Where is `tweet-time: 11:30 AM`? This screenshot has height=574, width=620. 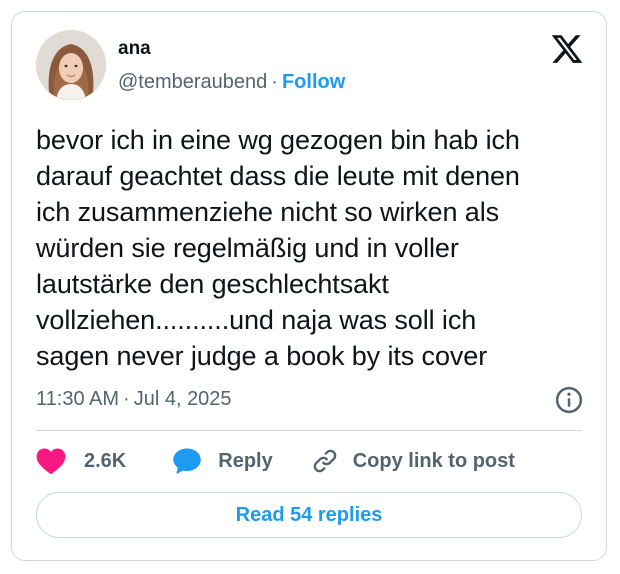
tweet-time: 11:30 AM is located at coordinates (78, 399).